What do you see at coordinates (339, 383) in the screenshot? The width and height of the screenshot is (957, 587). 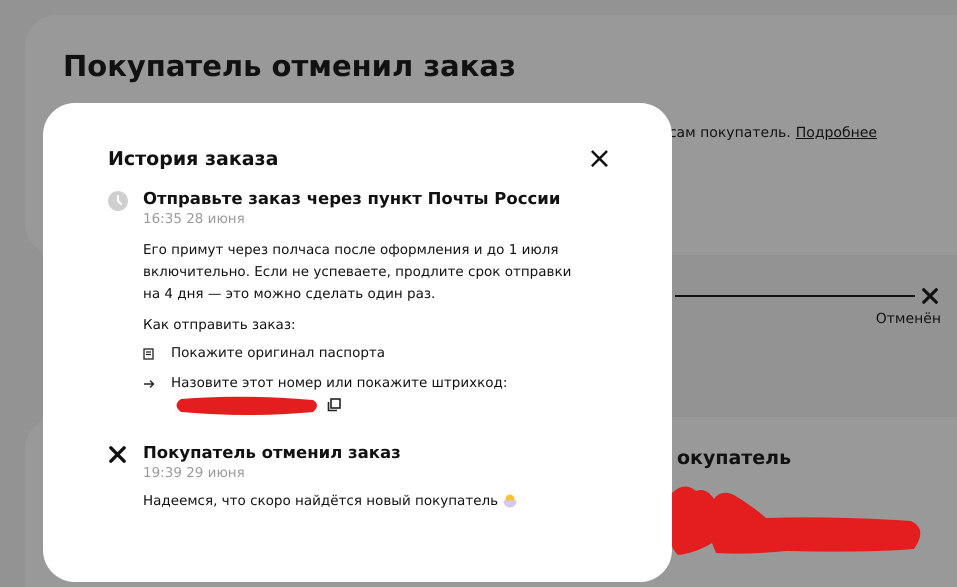 I see `step-text: Назовите этот номер или покажите штрихкод:` at bounding box center [339, 383].